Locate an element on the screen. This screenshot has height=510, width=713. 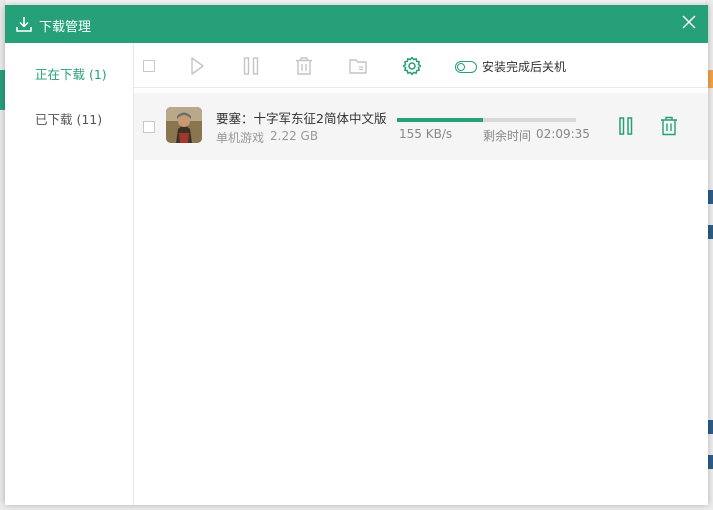
game-category: 单机游戏 is located at coordinates (240, 138).